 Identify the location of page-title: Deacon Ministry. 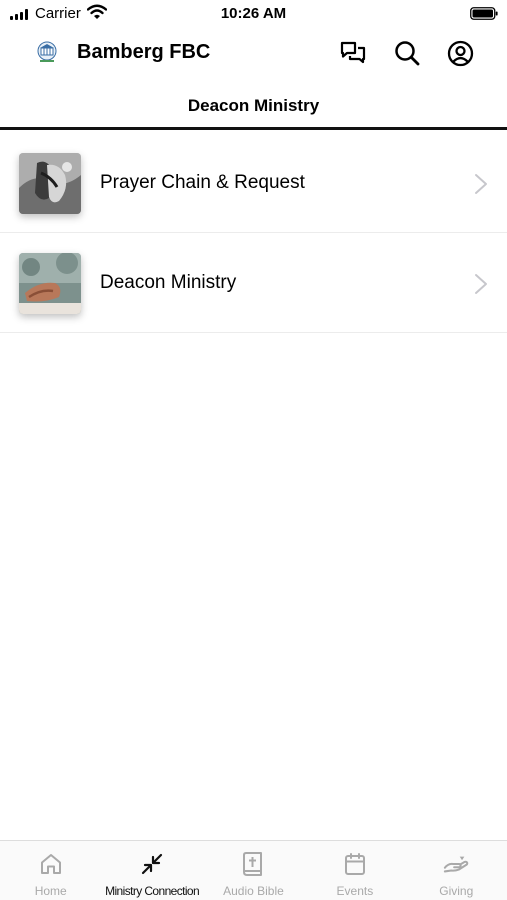
(253, 105).